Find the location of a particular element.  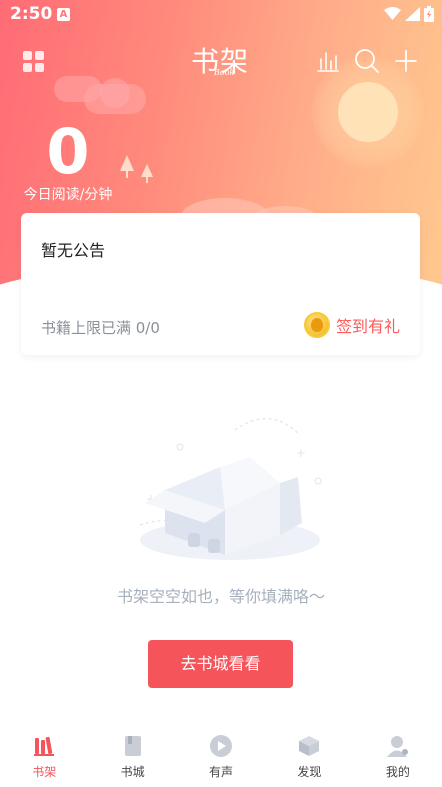

search-icon is located at coordinates (367, 61).